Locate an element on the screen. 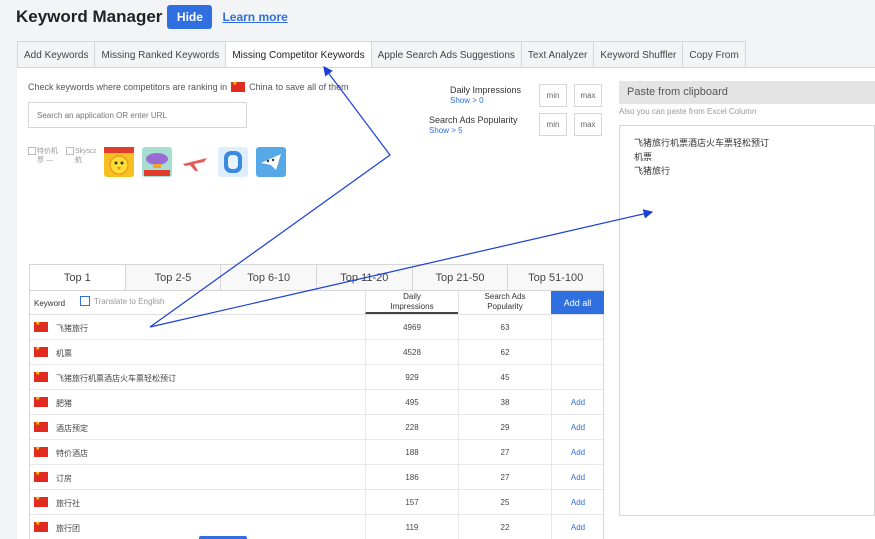 The height and width of the screenshot is (539, 875). table-row: 特价酒店 18827Add is located at coordinates (316, 452).